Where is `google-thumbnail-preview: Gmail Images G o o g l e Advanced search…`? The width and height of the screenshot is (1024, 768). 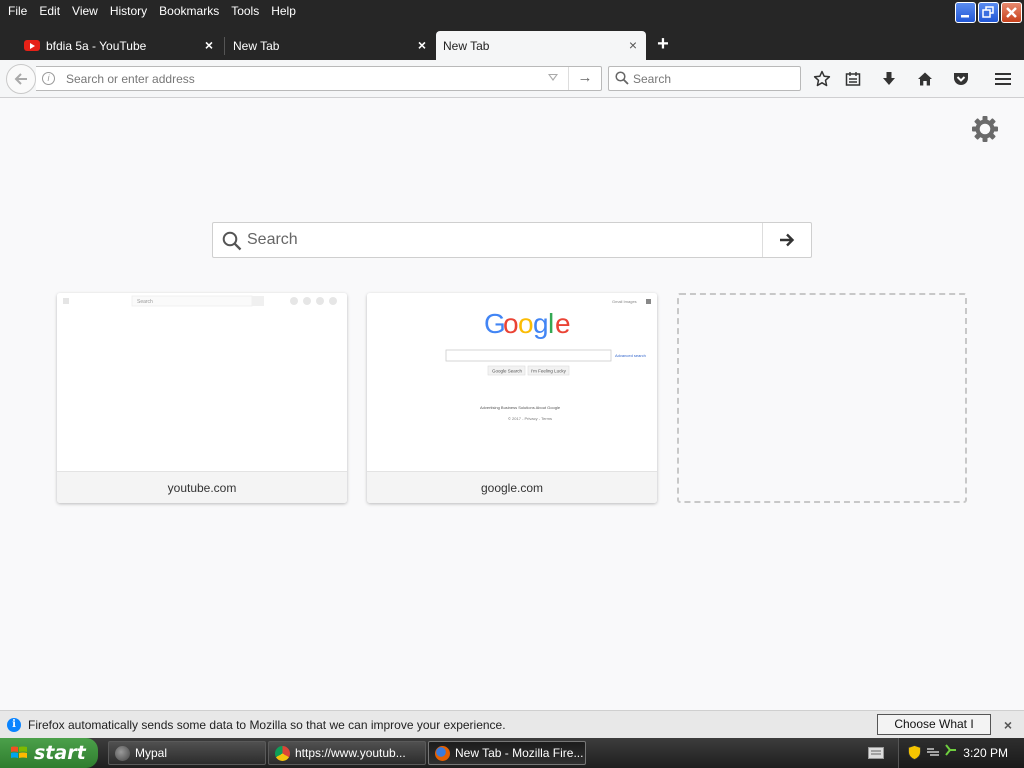 google-thumbnail-preview: Gmail Images G o o g l e Advanced search… is located at coordinates (548, 360).